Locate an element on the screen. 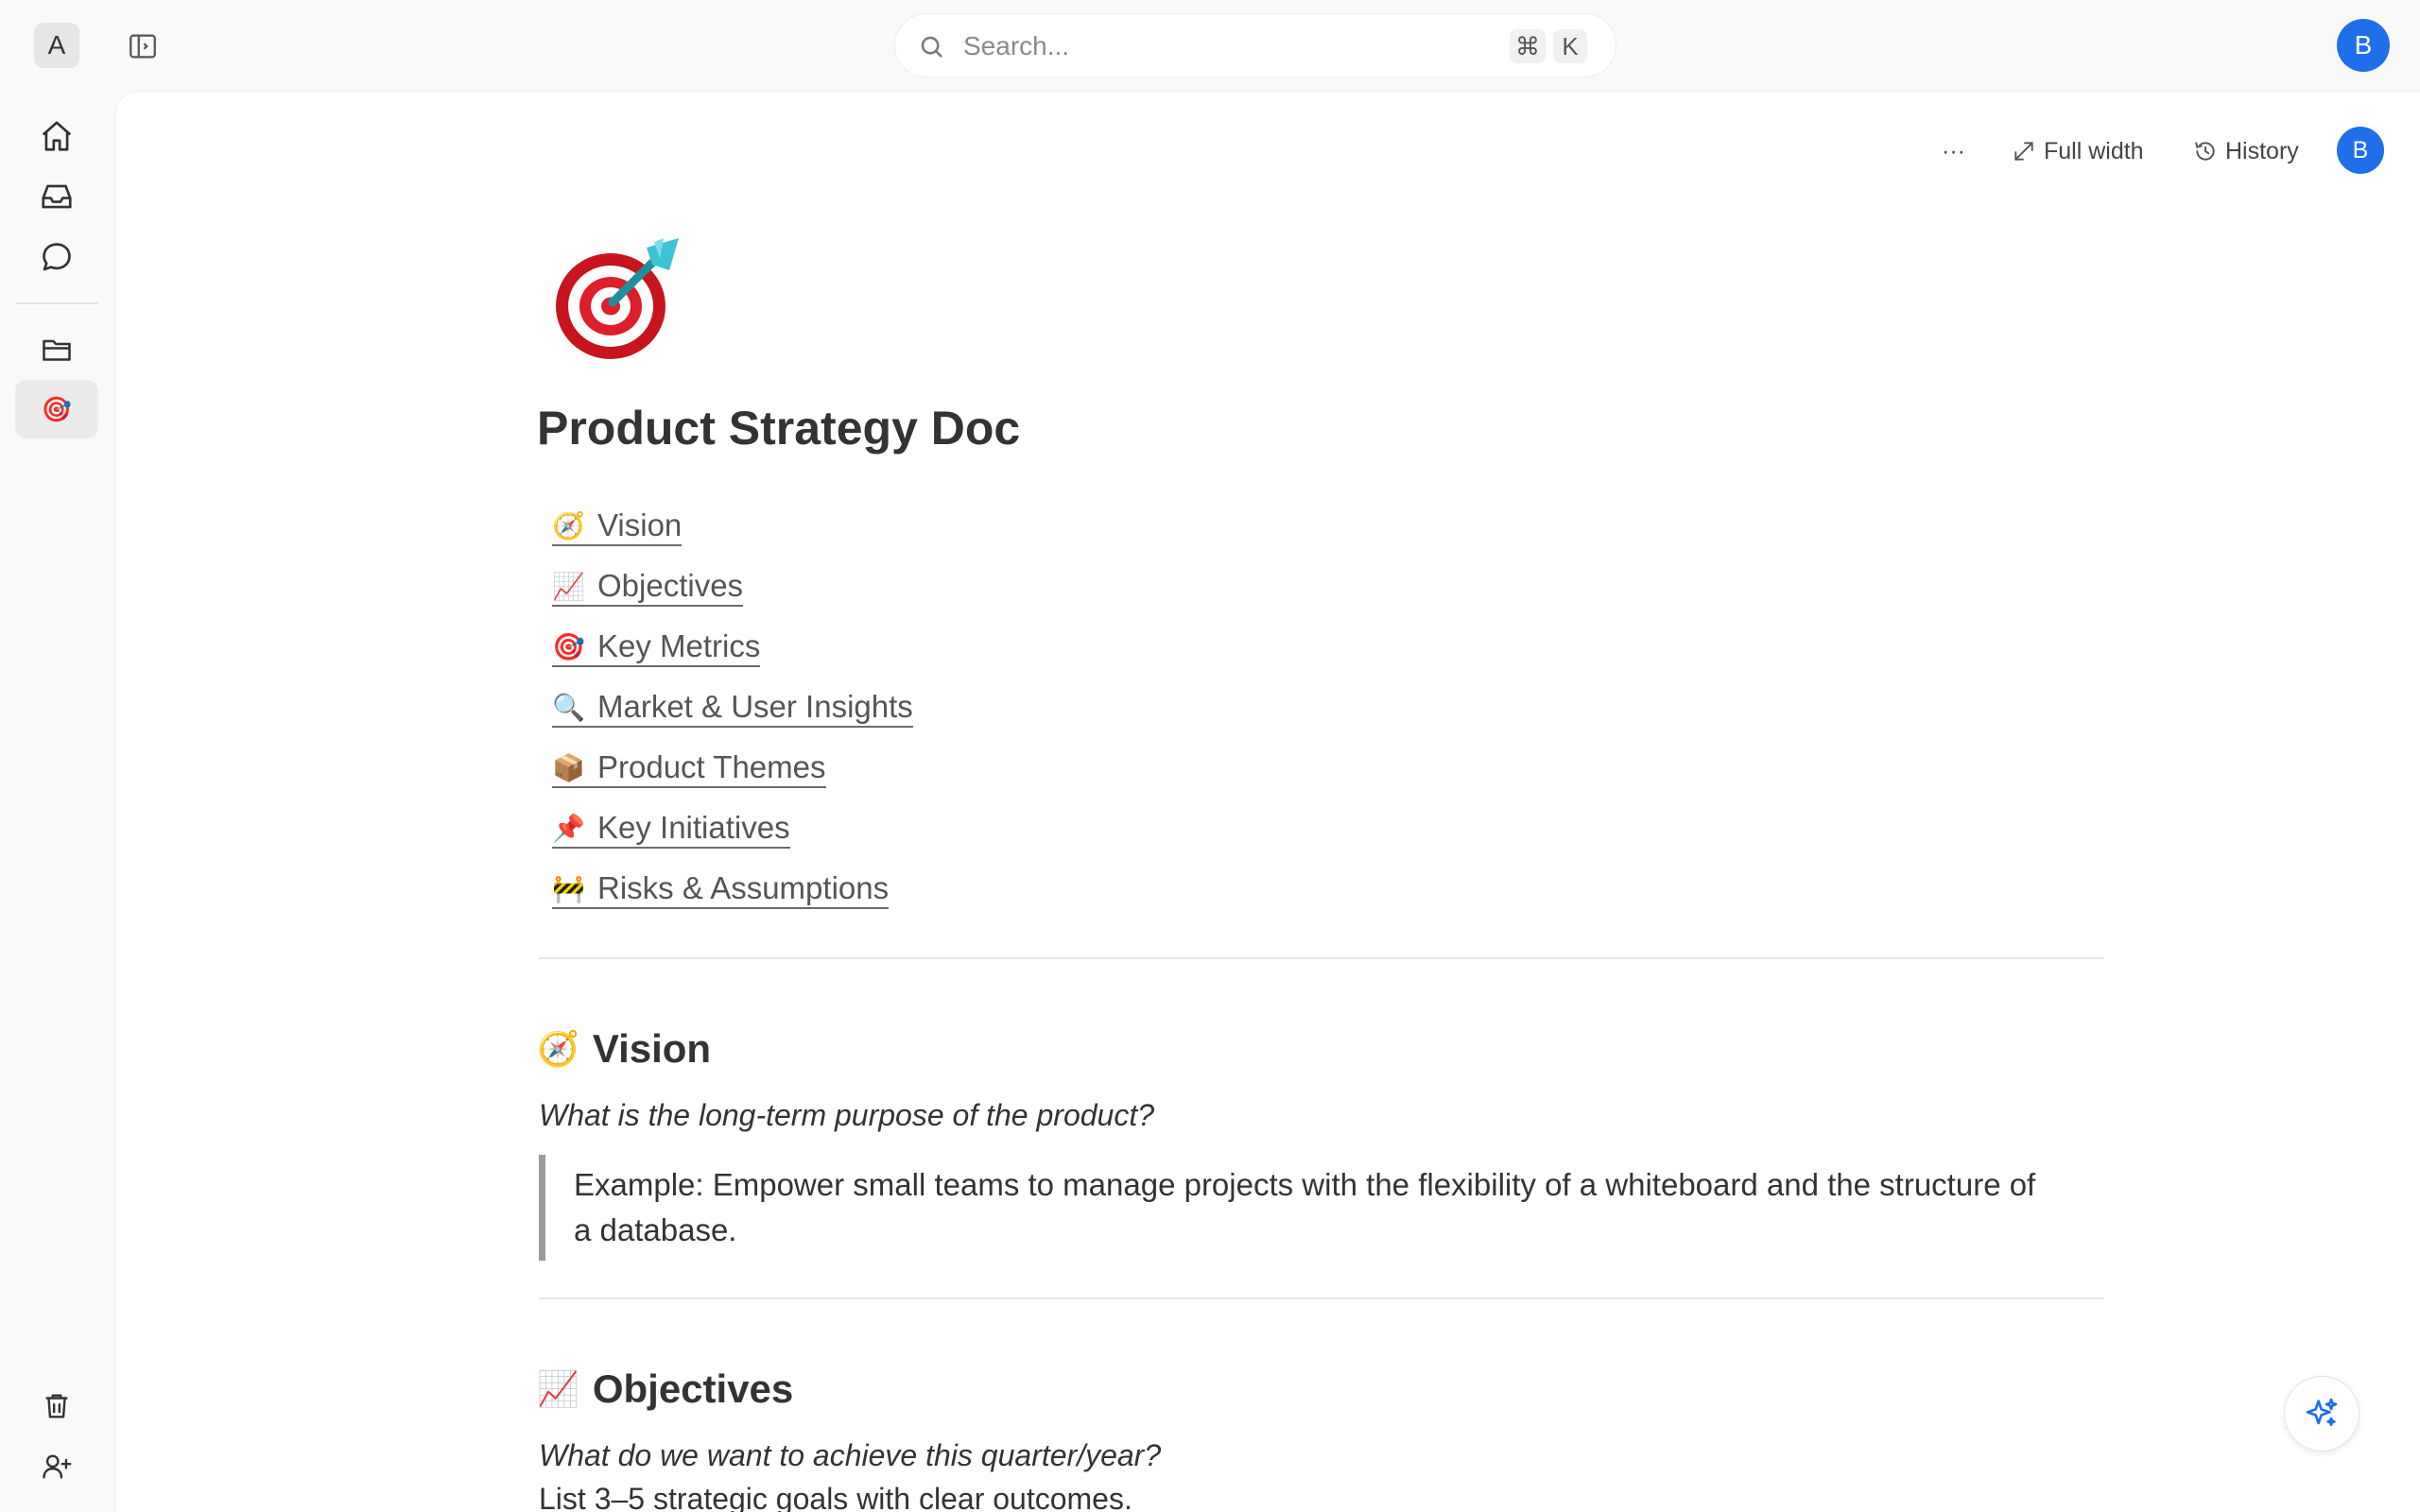 The width and height of the screenshot is (2420, 1512). ai-assistant-button is located at coordinates (2322, 1414).